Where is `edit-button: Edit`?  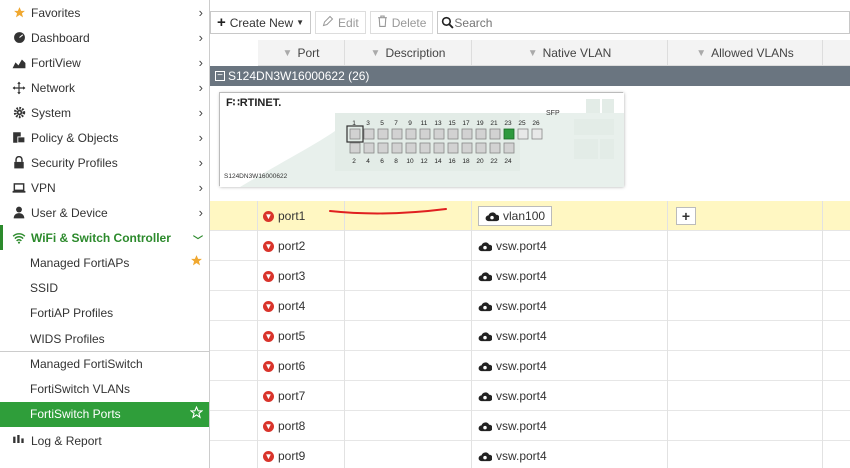 edit-button: Edit is located at coordinates (340, 22).